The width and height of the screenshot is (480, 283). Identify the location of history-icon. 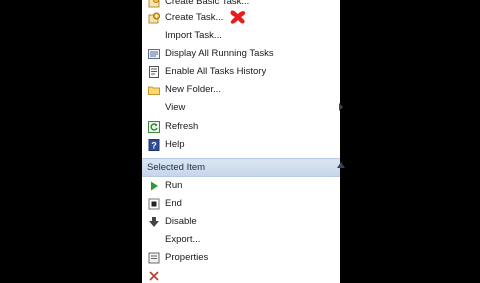
(153, 71).